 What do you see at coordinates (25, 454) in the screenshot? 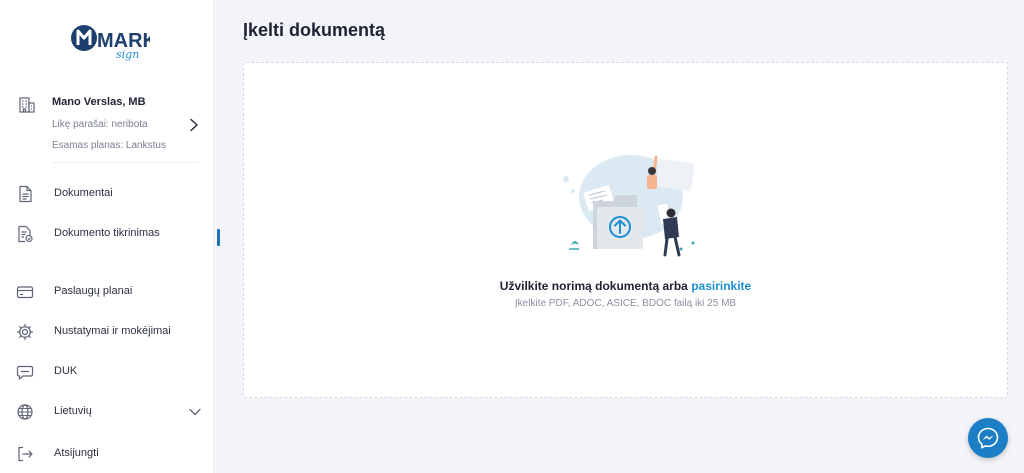
I see `logout-icon` at bounding box center [25, 454].